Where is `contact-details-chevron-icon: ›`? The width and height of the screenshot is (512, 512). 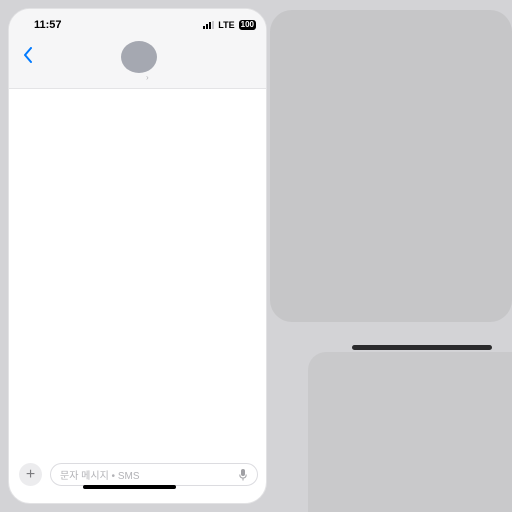
contact-details-chevron-icon: › is located at coordinates (147, 77).